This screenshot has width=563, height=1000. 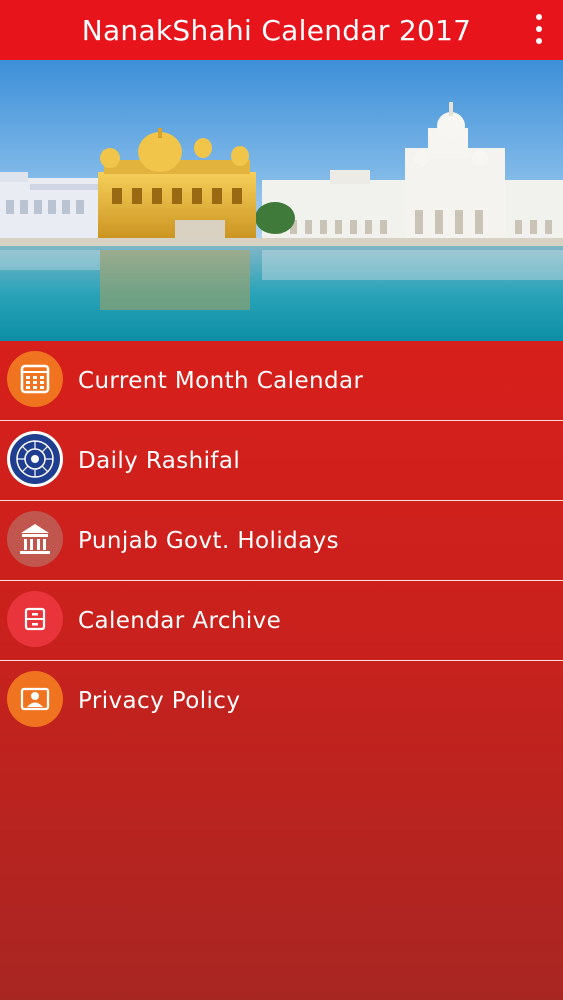 What do you see at coordinates (208, 540) in the screenshot?
I see `menu-item-label: Punjab Govt. Holidays` at bounding box center [208, 540].